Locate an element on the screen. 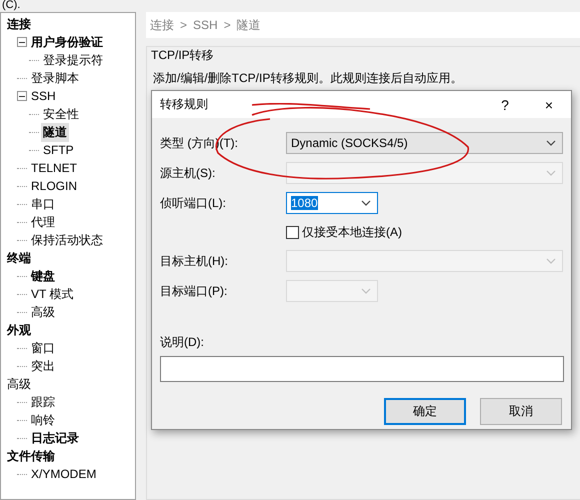  breadcrumb-item: 连接 is located at coordinates (162, 25).